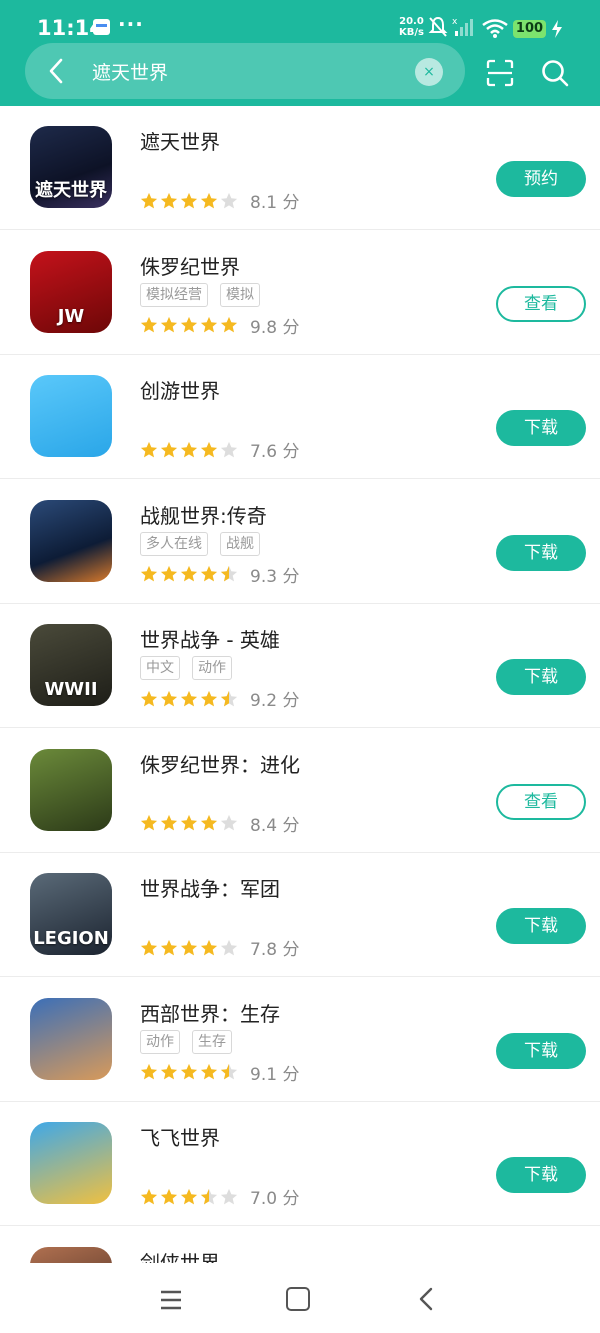  Describe the element at coordinates (300, 1164) in the screenshot. I see `app-result-row: 飞飞世界 7.0 分 下载` at that location.